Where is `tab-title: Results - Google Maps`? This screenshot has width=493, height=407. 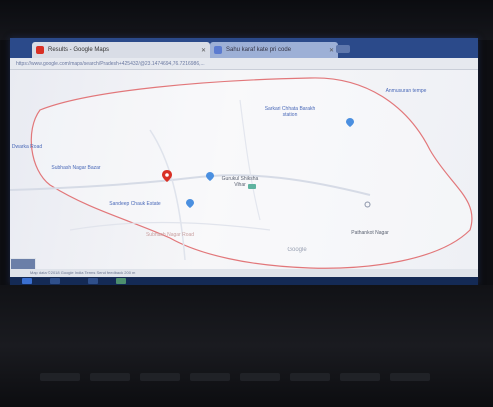
tab-title: Results - Google Maps is located at coordinates (79, 50).